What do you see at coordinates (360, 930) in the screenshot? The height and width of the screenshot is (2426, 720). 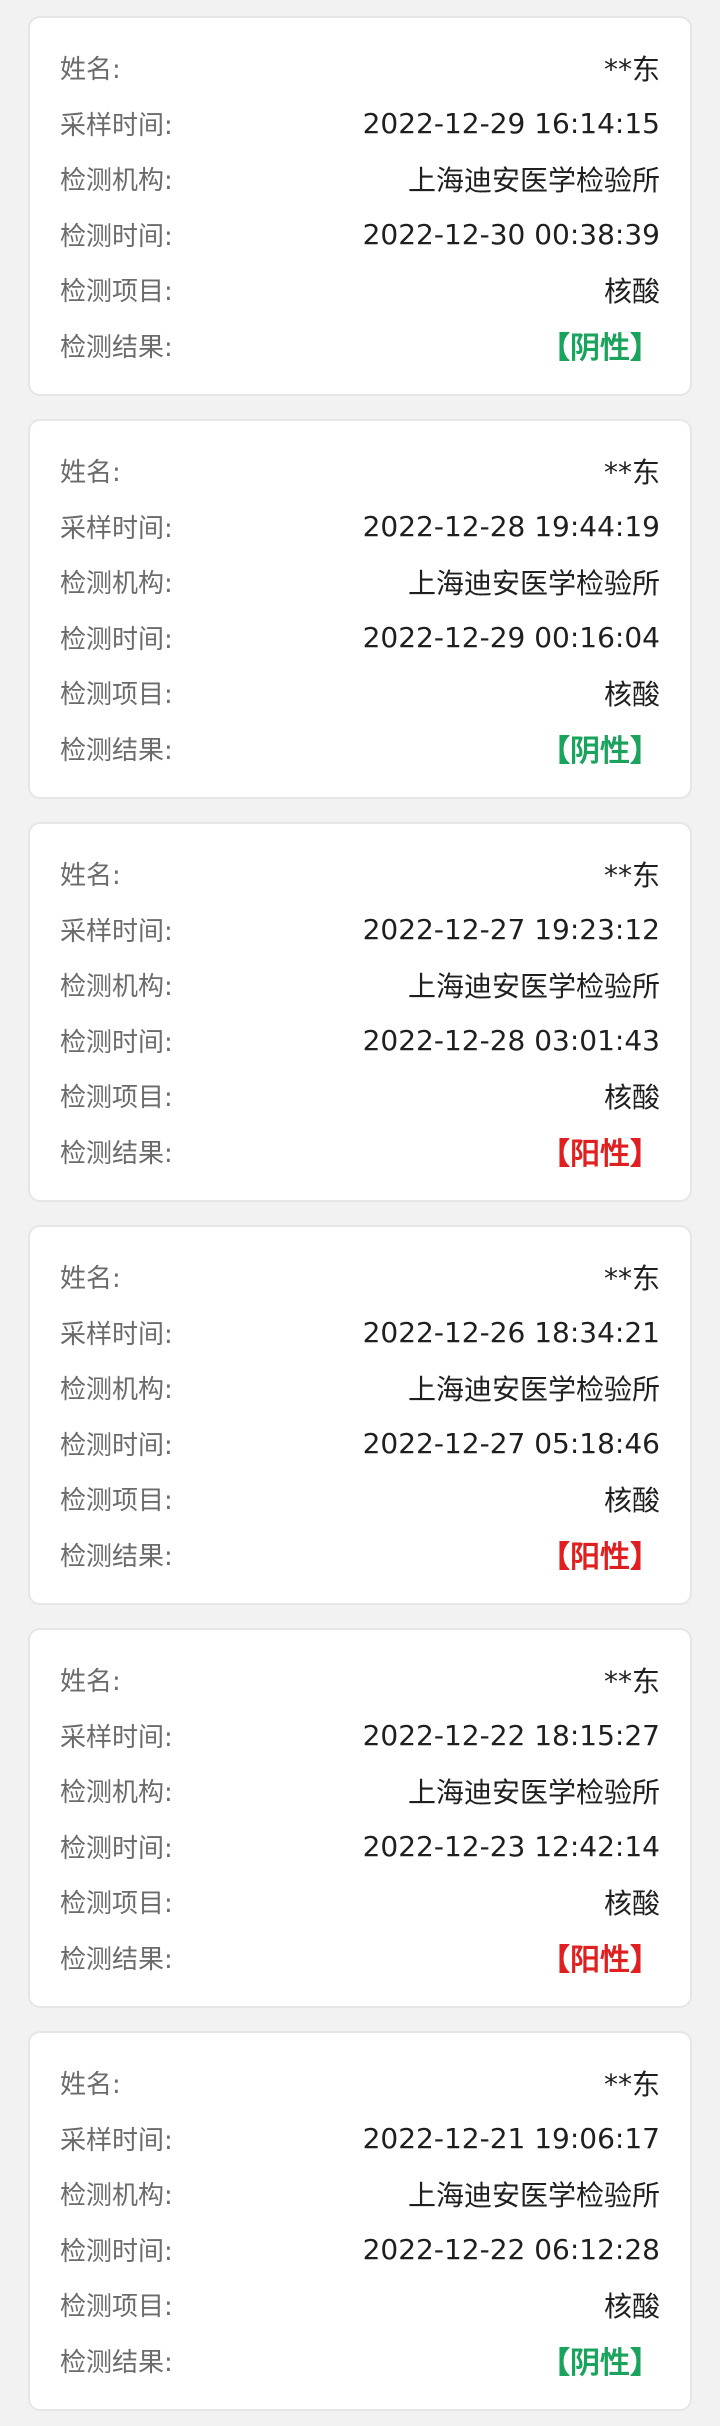 I see `sample-time-row: 采样时间: 2022-12-27 19:23:12` at bounding box center [360, 930].